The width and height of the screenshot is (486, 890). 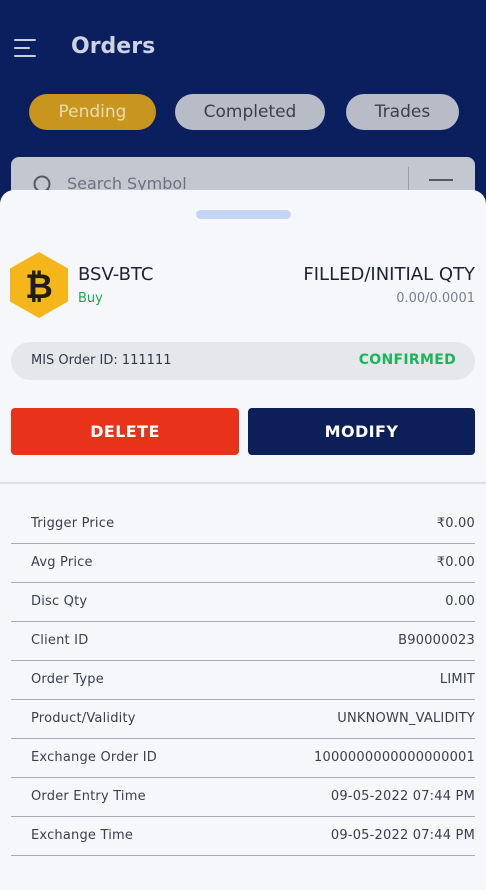 What do you see at coordinates (243, 563) in the screenshot?
I see `detail-row-avg-price: Avg Price ₹0.00` at bounding box center [243, 563].